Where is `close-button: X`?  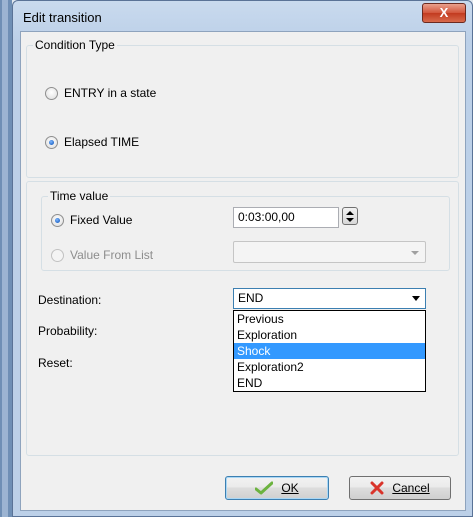
close-button: X is located at coordinates (444, 13).